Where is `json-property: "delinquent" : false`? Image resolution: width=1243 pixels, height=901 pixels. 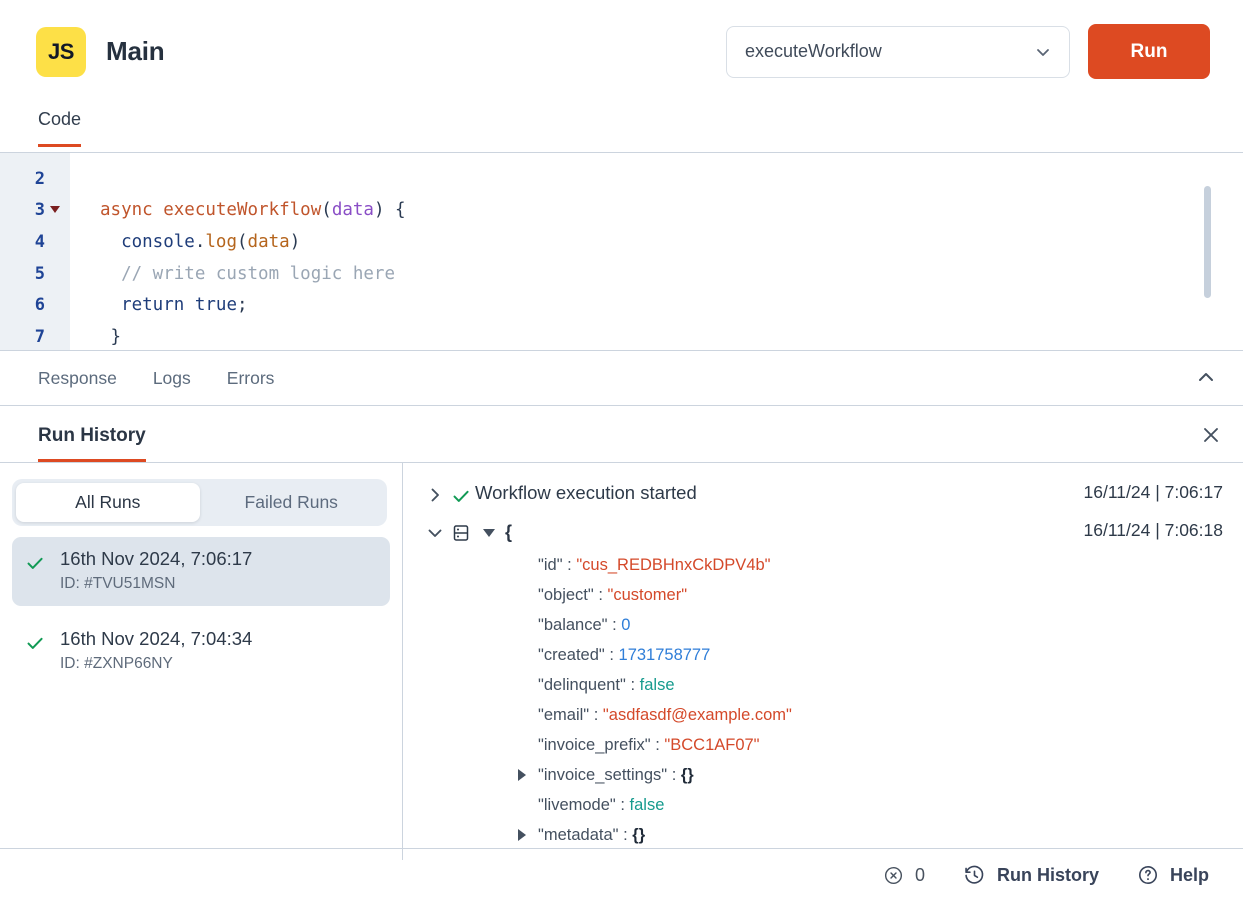 json-property: "delinquent" : false is located at coordinates (870, 685).